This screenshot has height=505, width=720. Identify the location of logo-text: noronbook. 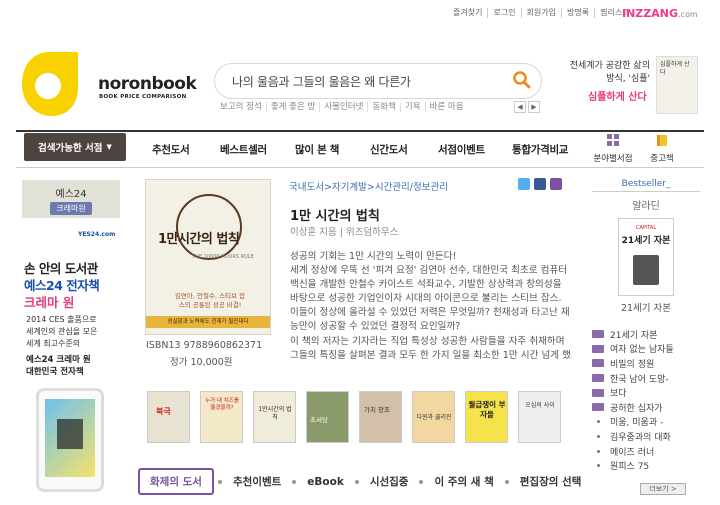
(147, 84).